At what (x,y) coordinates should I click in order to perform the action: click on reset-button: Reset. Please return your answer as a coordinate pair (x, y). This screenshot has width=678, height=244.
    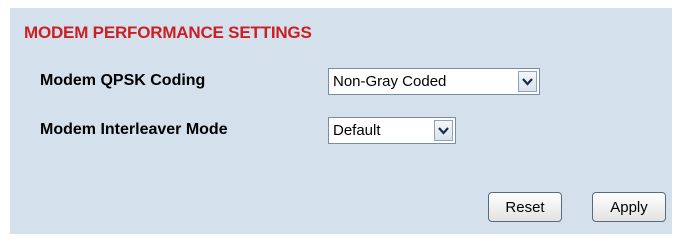
    Looking at the image, I should click on (525, 207).